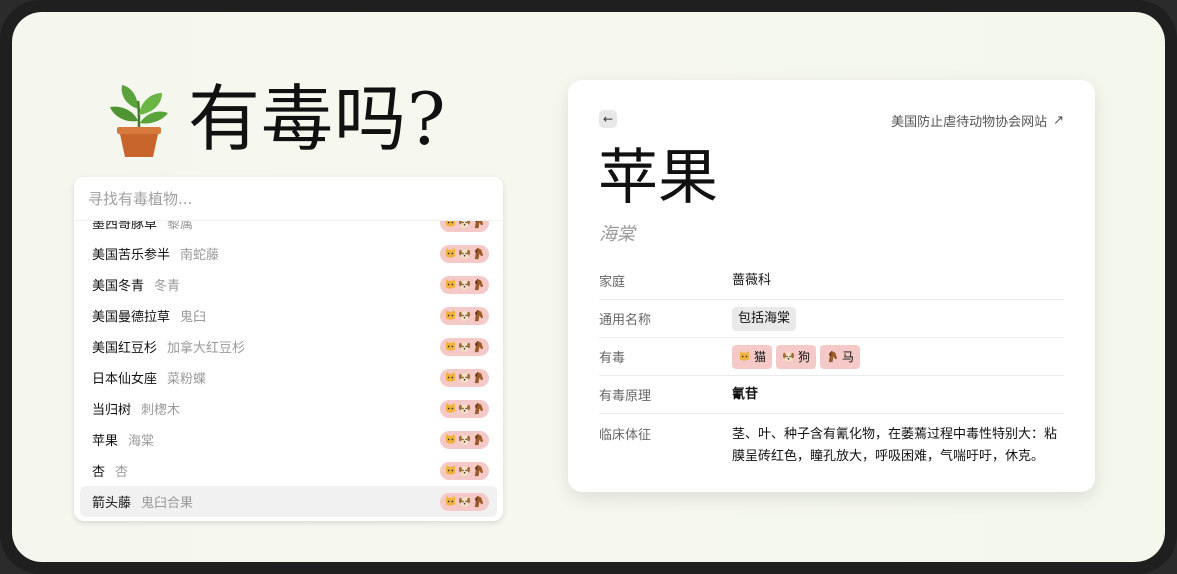 Image resolution: width=1177 pixels, height=574 pixels. I want to click on back-button: ←, so click(608, 119).